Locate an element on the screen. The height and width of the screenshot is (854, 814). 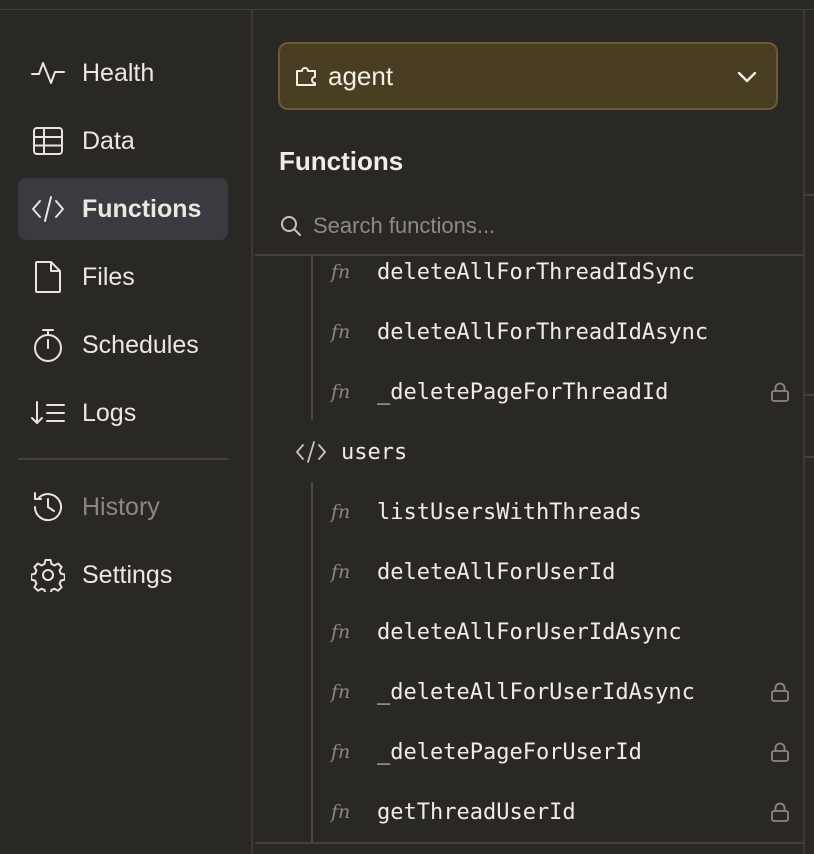
function-name: getThreadUserId is located at coordinates (476, 812).